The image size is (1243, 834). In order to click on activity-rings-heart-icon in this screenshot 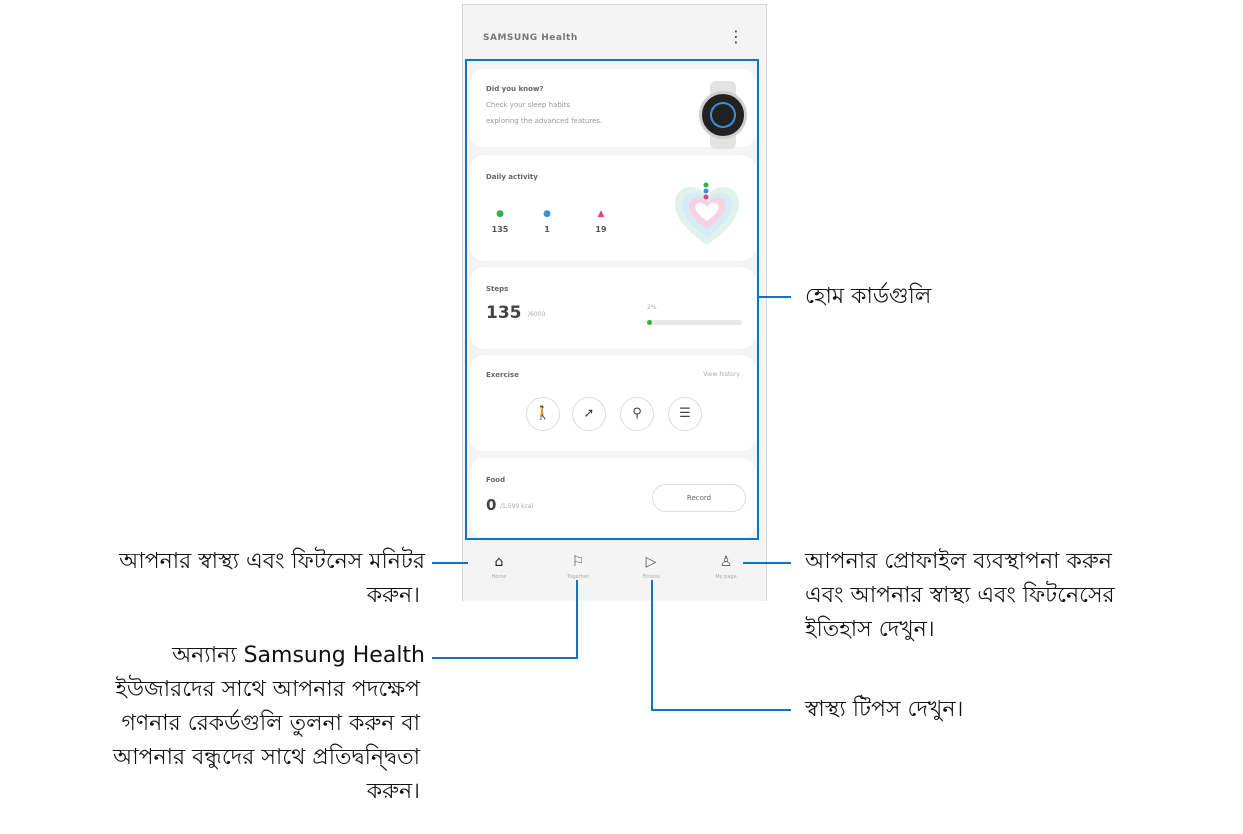, I will do `click(707, 213)`.